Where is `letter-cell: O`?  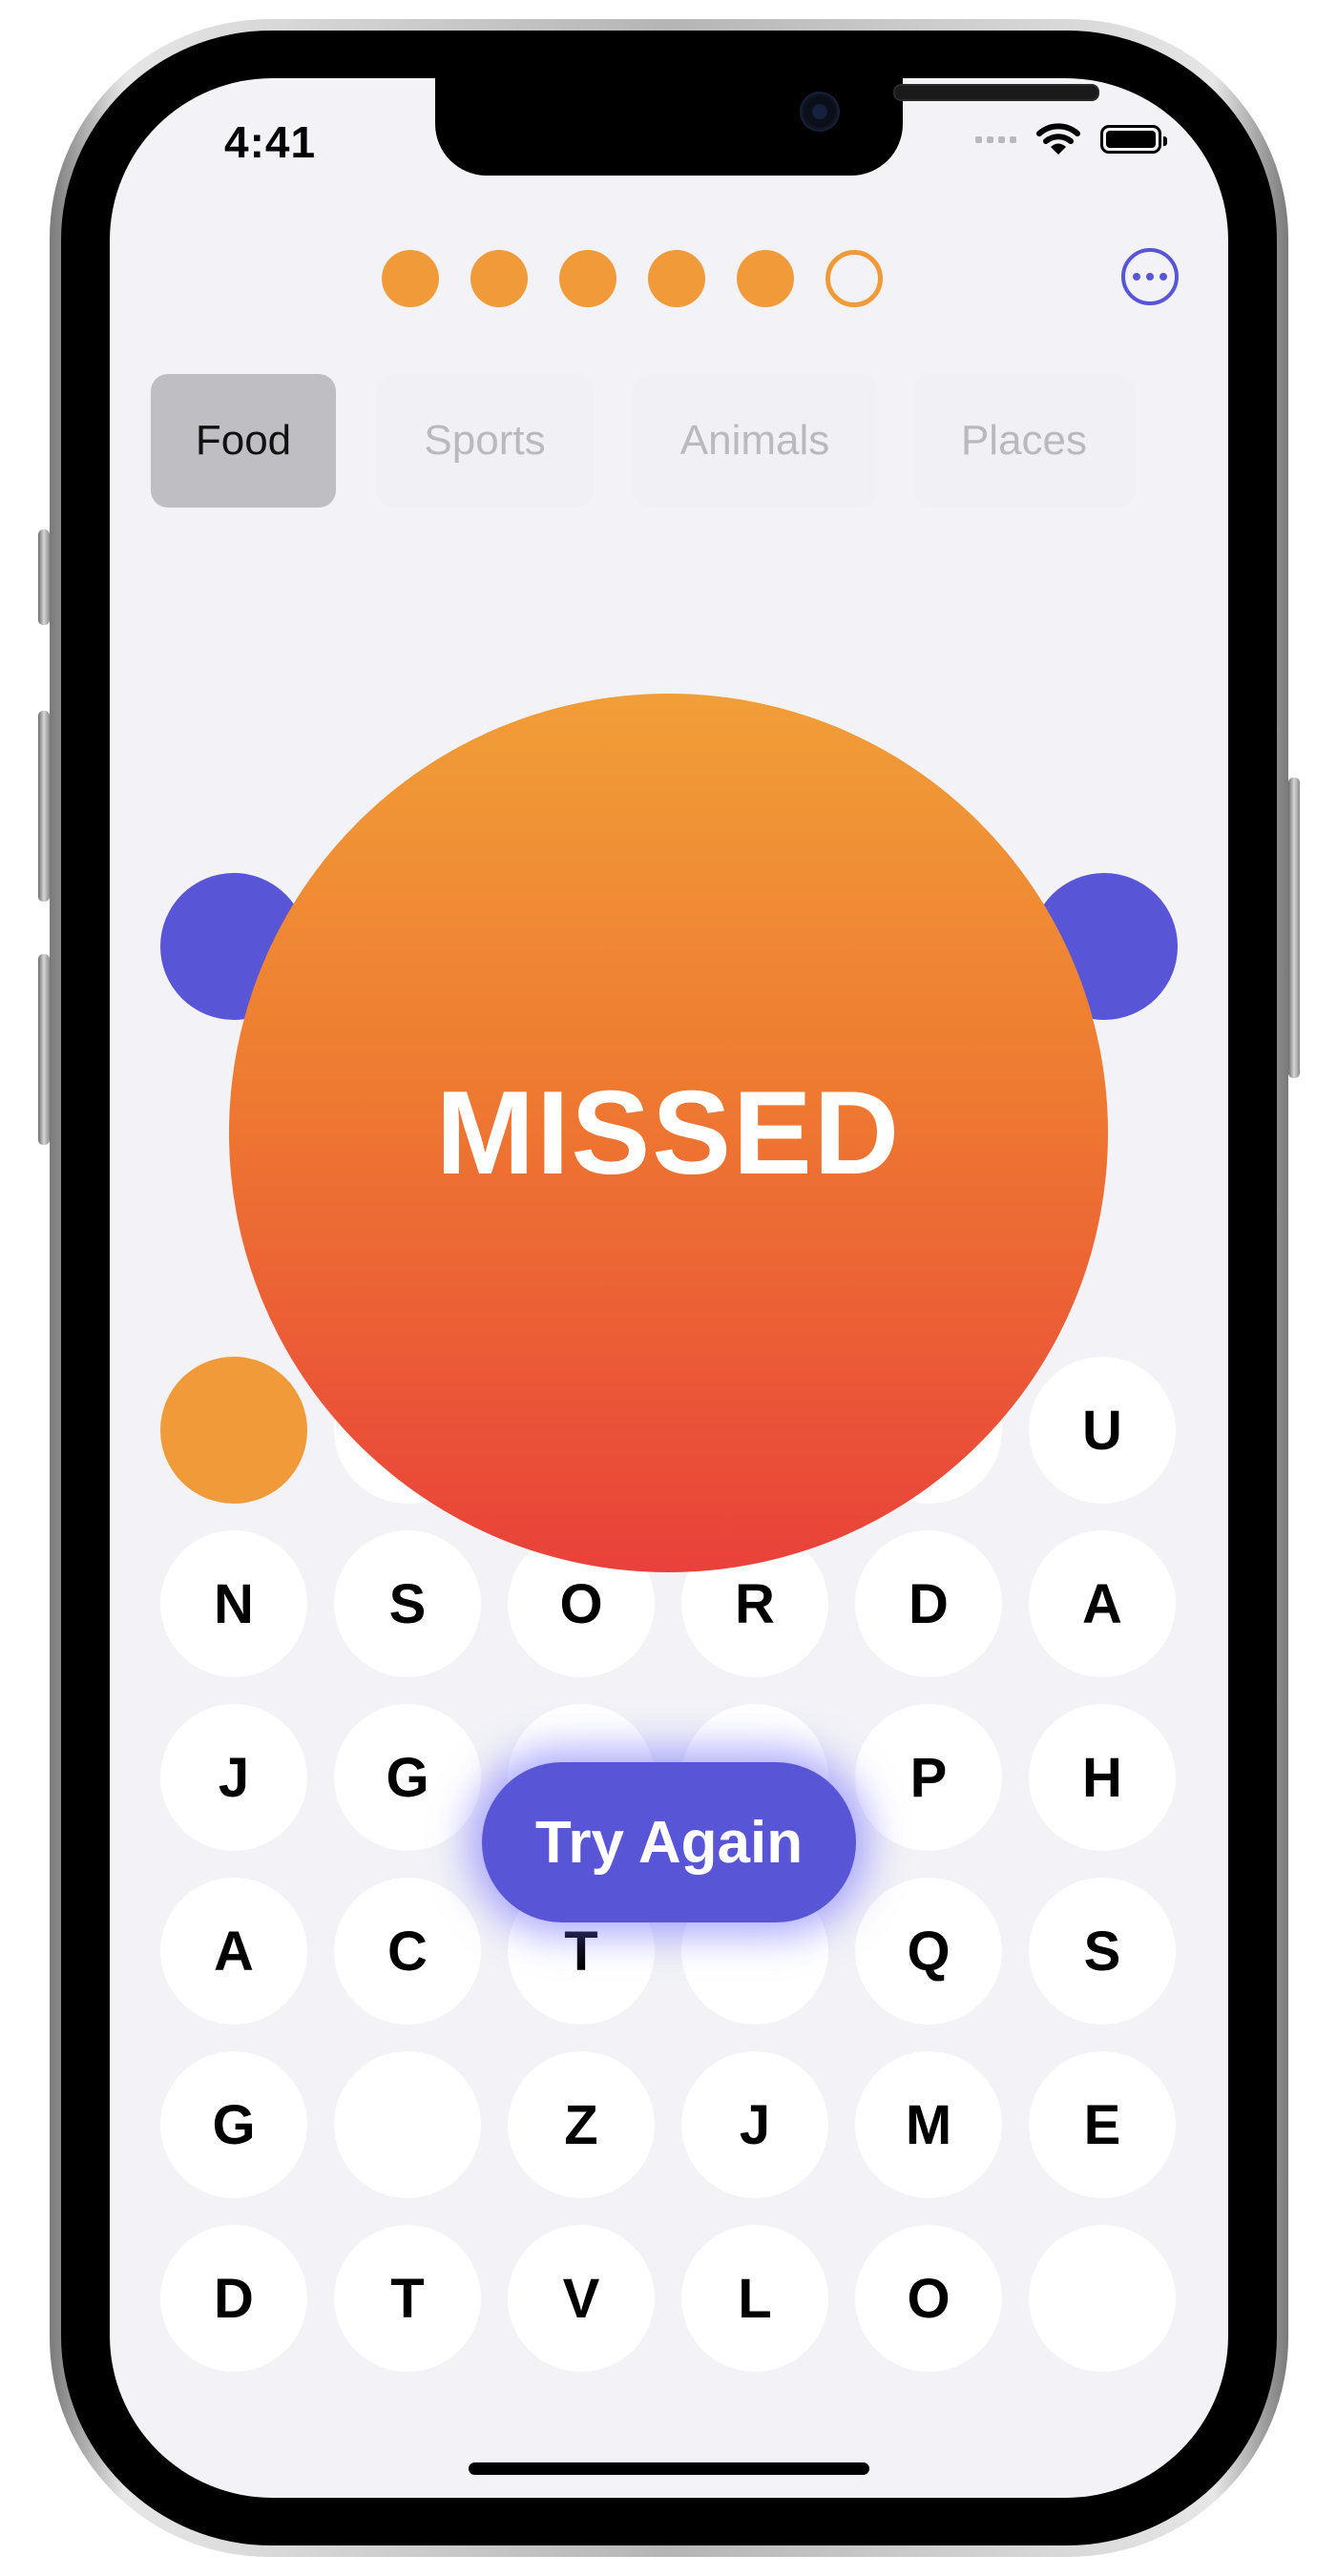 letter-cell: O is located at coordinates (928, 2298).